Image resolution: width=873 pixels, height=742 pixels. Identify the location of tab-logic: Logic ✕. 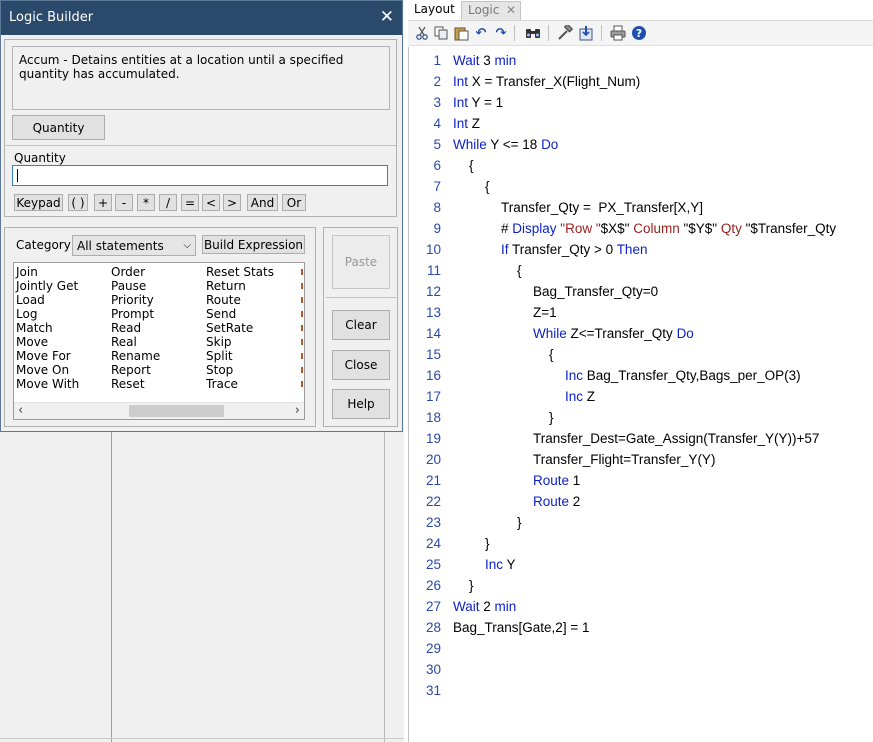
(491, 10).